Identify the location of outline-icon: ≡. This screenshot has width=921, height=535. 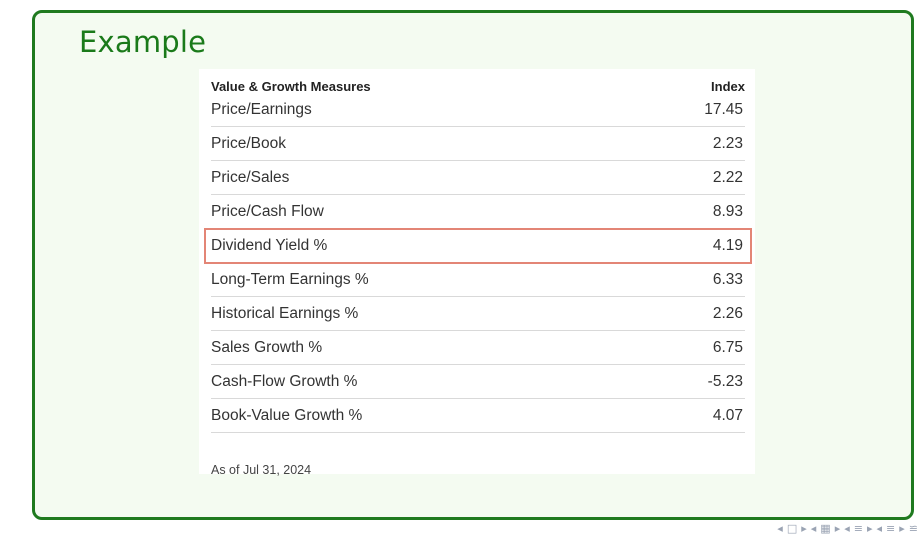
(890, 528).